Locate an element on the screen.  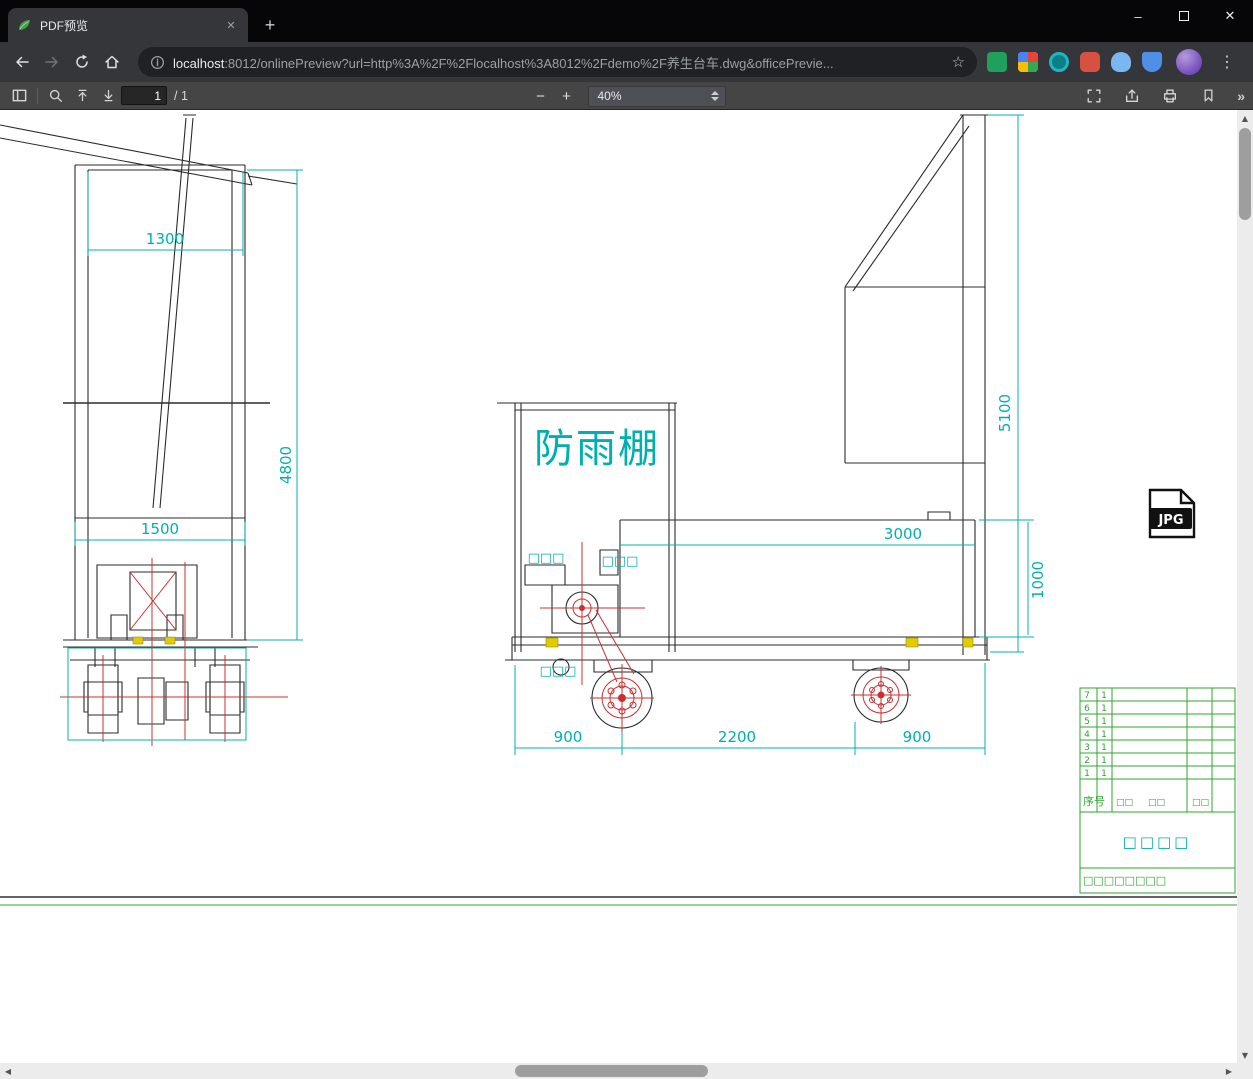
back-arrow-icon is located at coordinates (22, 62).